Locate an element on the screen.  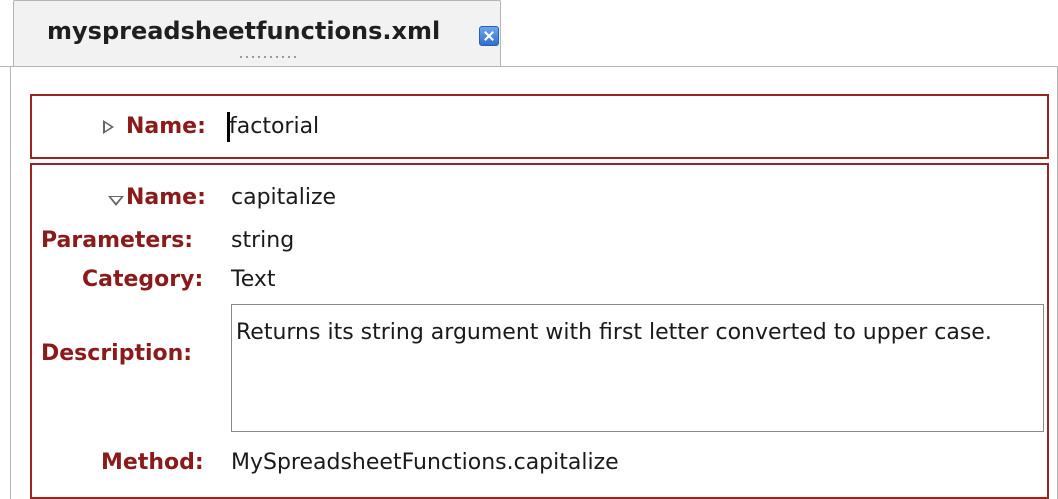
method-field: MySpreadsheetFunctions.capitalize is located at coordinates (425, 462).